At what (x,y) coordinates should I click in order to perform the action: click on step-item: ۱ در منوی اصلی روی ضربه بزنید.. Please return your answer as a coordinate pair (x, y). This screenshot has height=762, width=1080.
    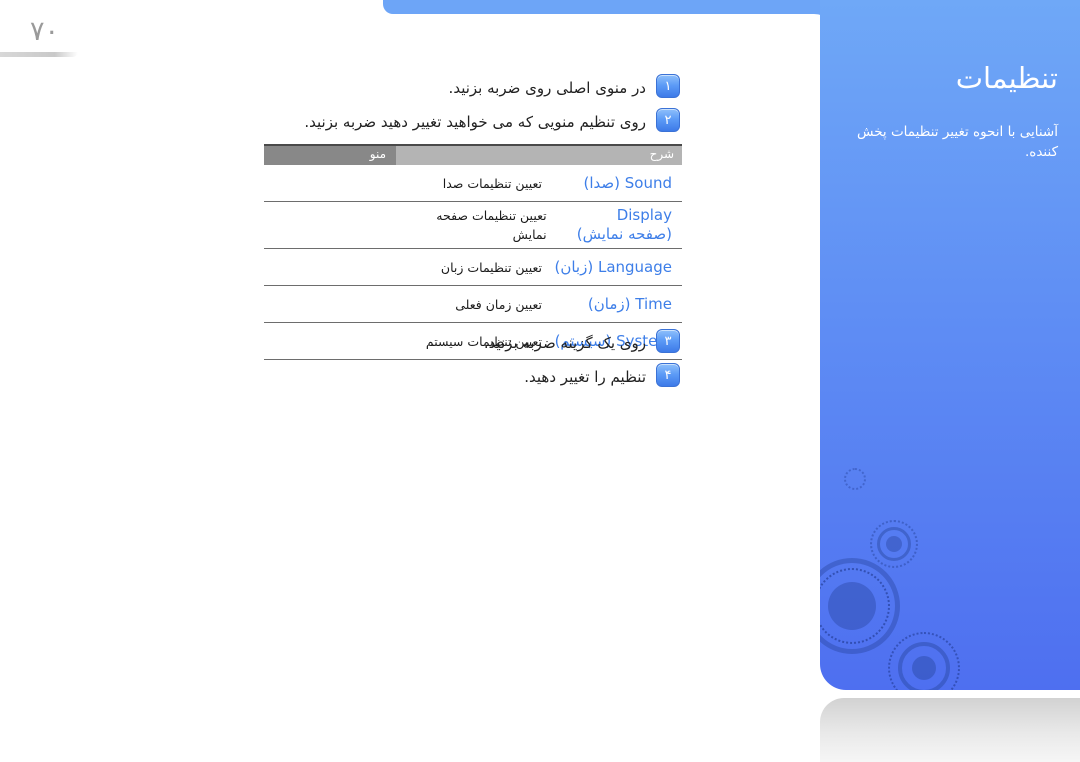
    Looking at the image, I should click on (452, 87).